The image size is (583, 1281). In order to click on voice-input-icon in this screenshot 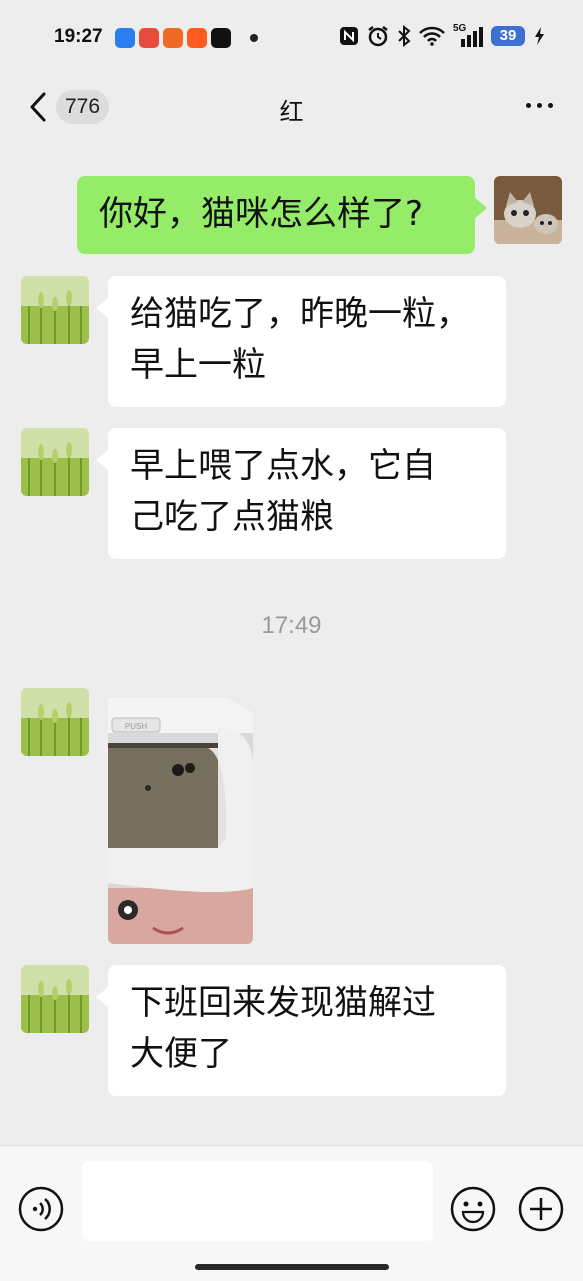, I will do `click(41, 1209)`.